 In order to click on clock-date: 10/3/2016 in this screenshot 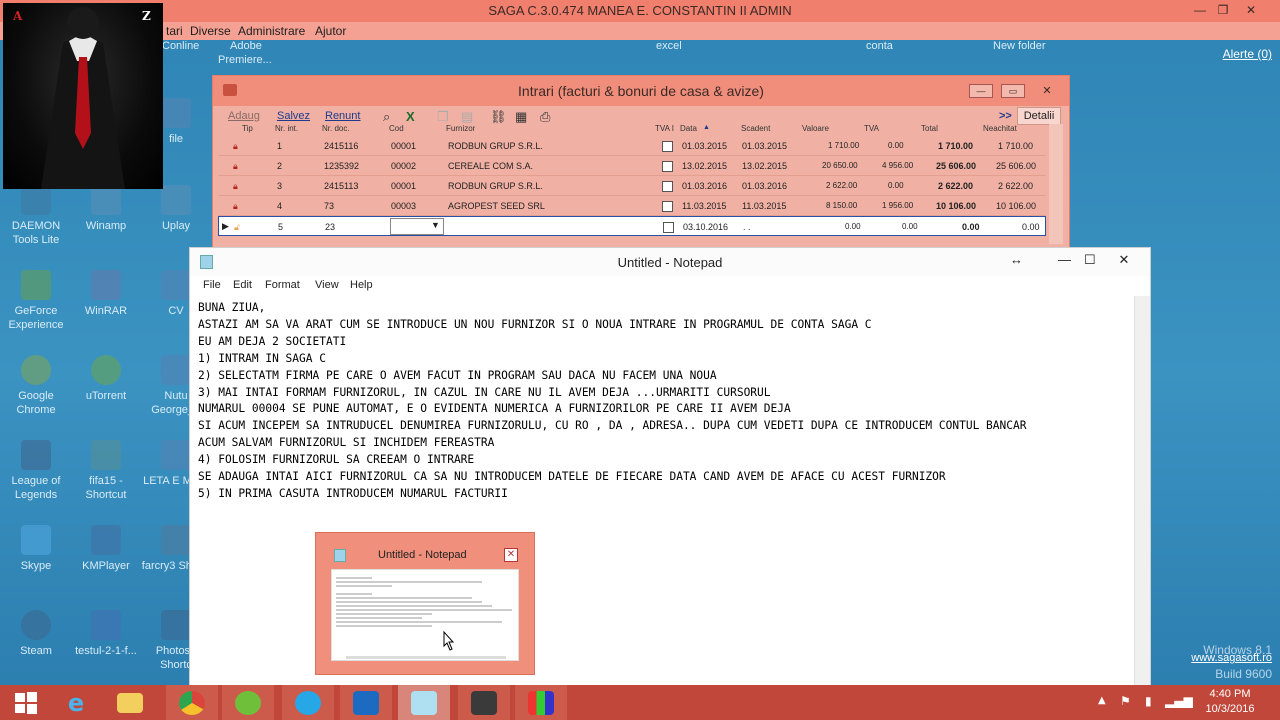, I will do `click(1230, 709)`.